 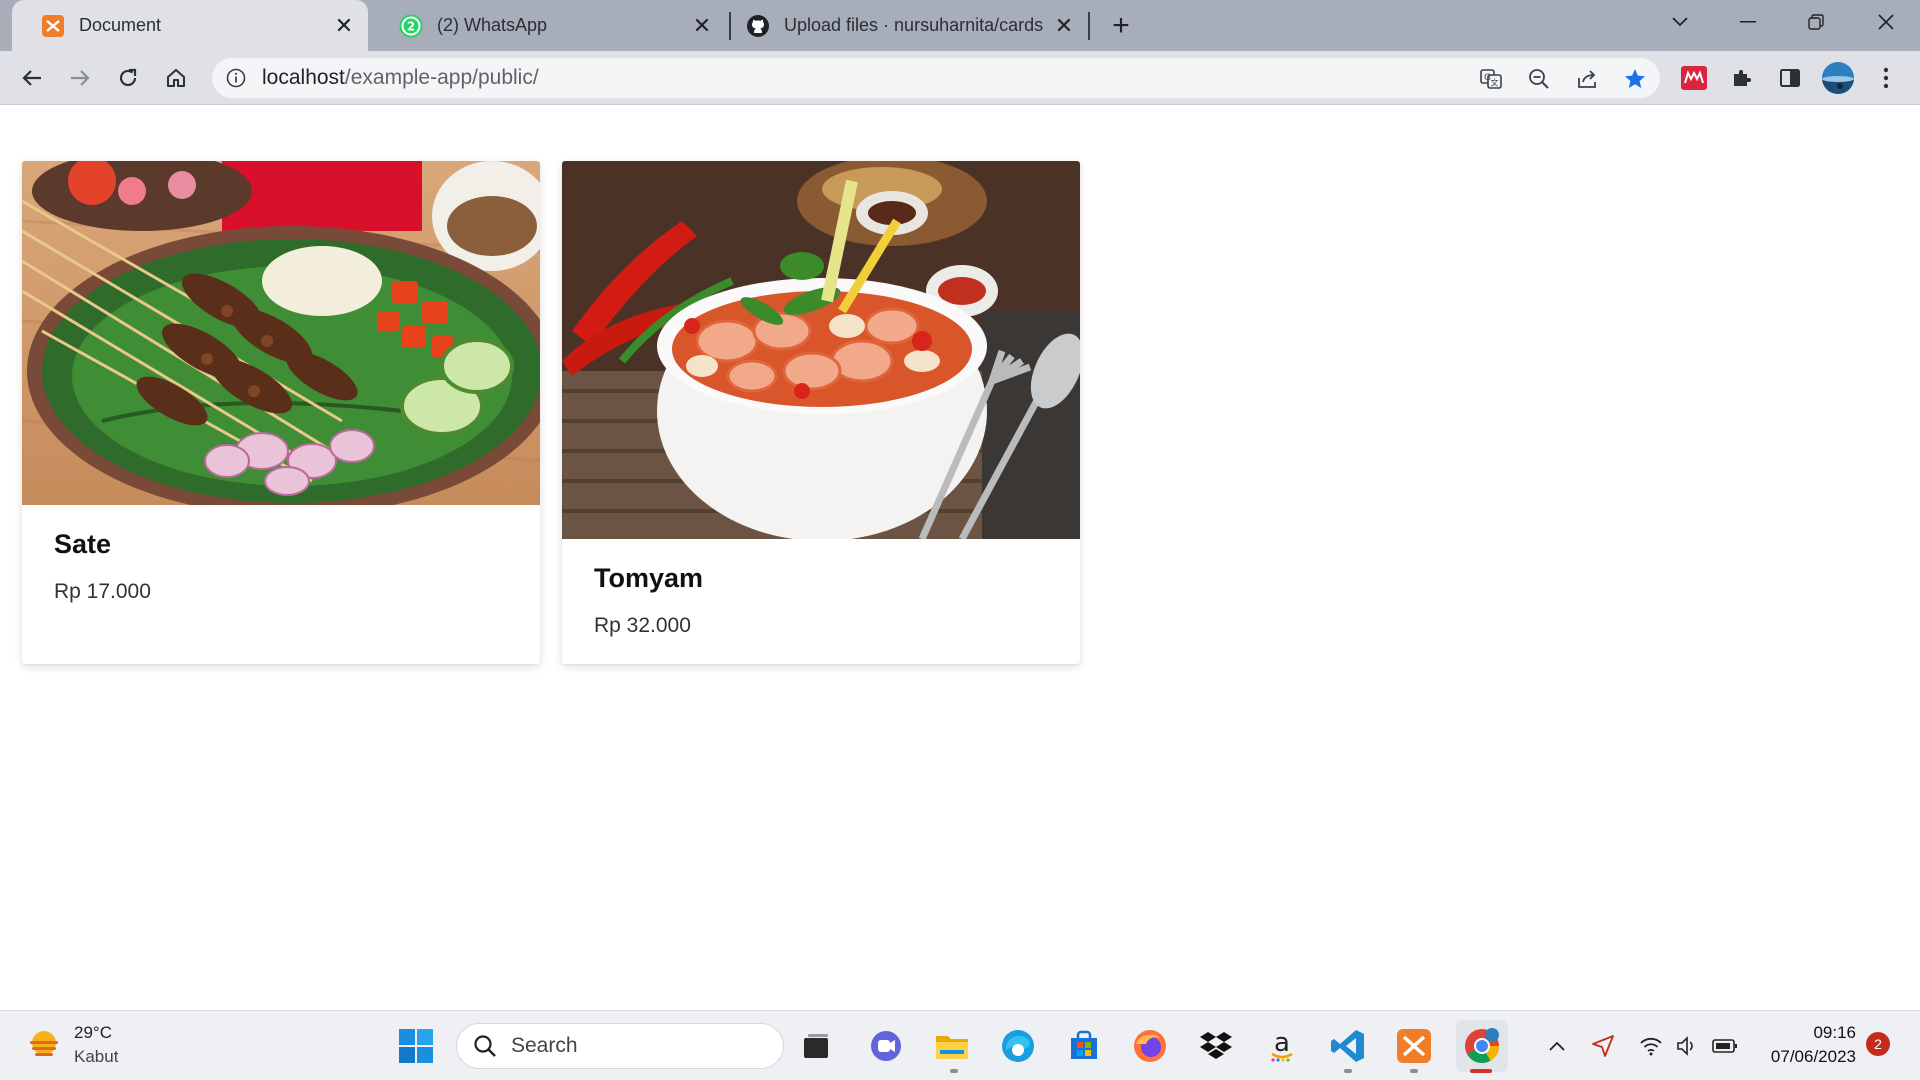 What do you see at coordinates (80, 78) in the screenshot?
I see `forward-arrow-icon` at bounding box center [80, 78].